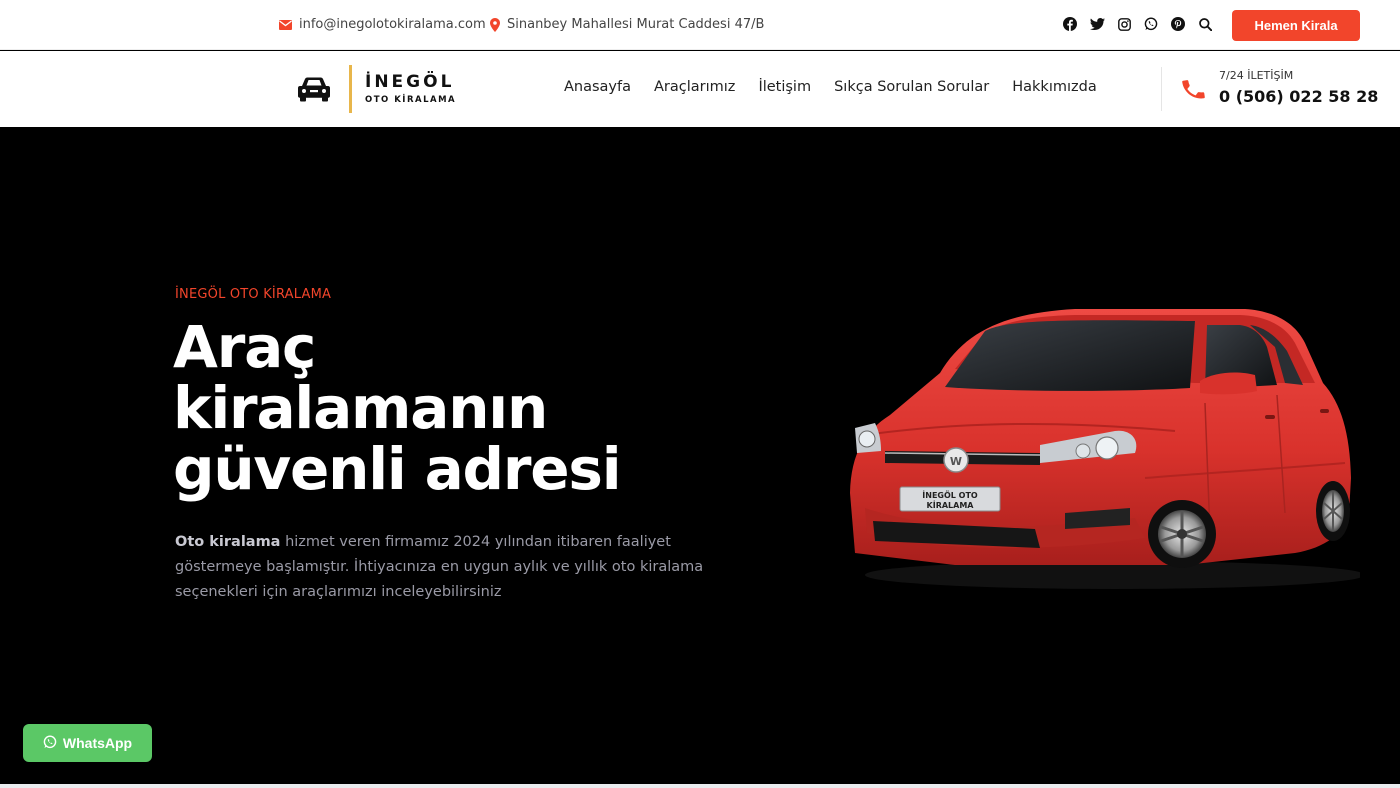  I want to click on rent-now-button: Hemen Kirala, so click(1296, 25).